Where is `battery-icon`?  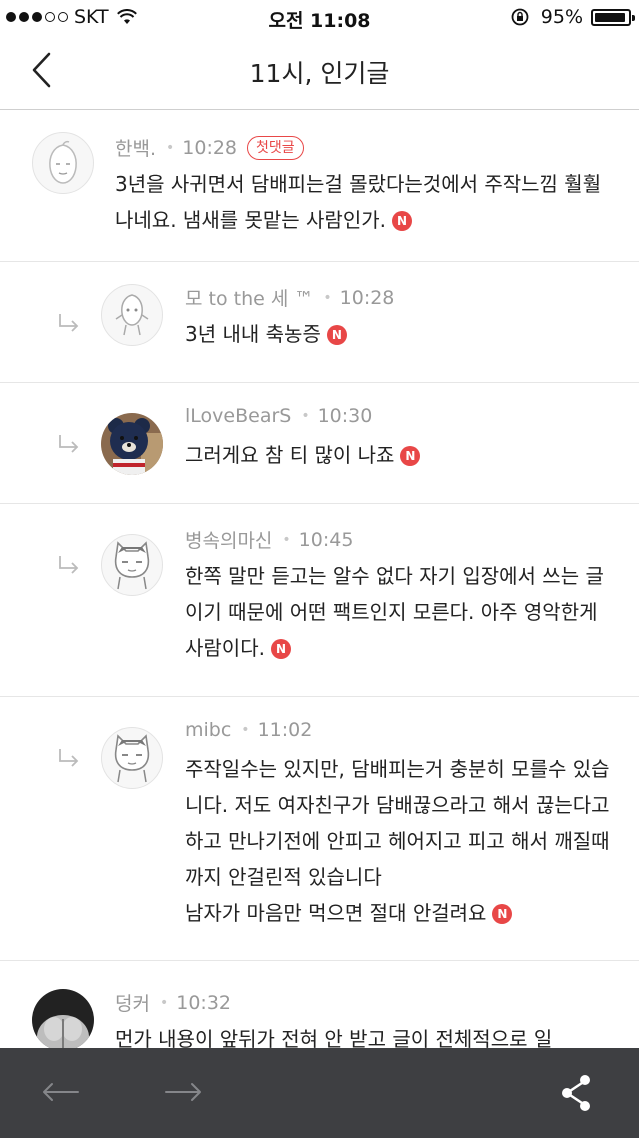
battery-icon is located at coordinates (613, 17).